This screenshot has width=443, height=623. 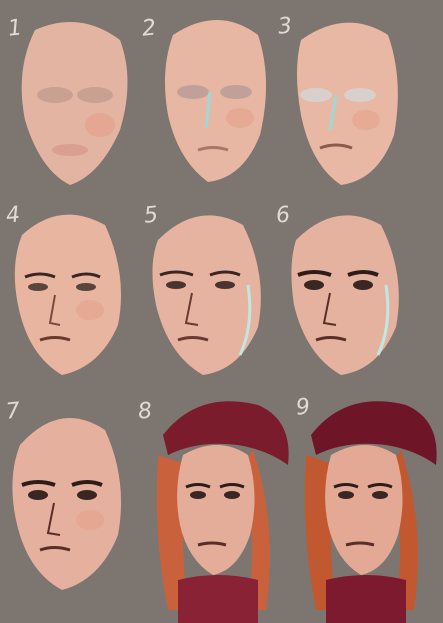 I want to click on step-panel-9: 9, so click(x=369, y=508).